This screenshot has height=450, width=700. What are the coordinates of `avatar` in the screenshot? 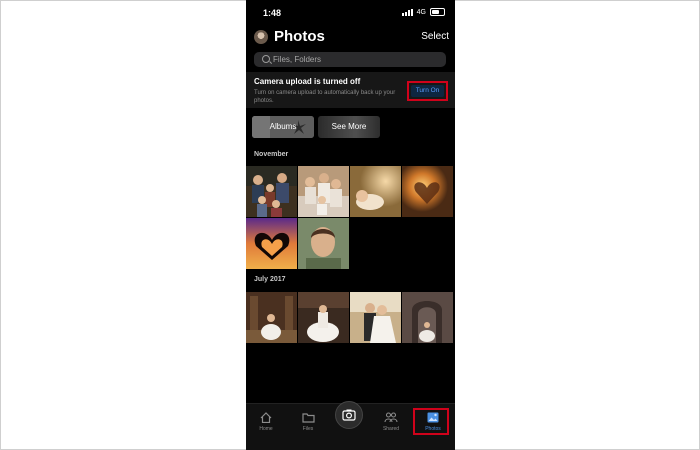 It's located at (261, 37).